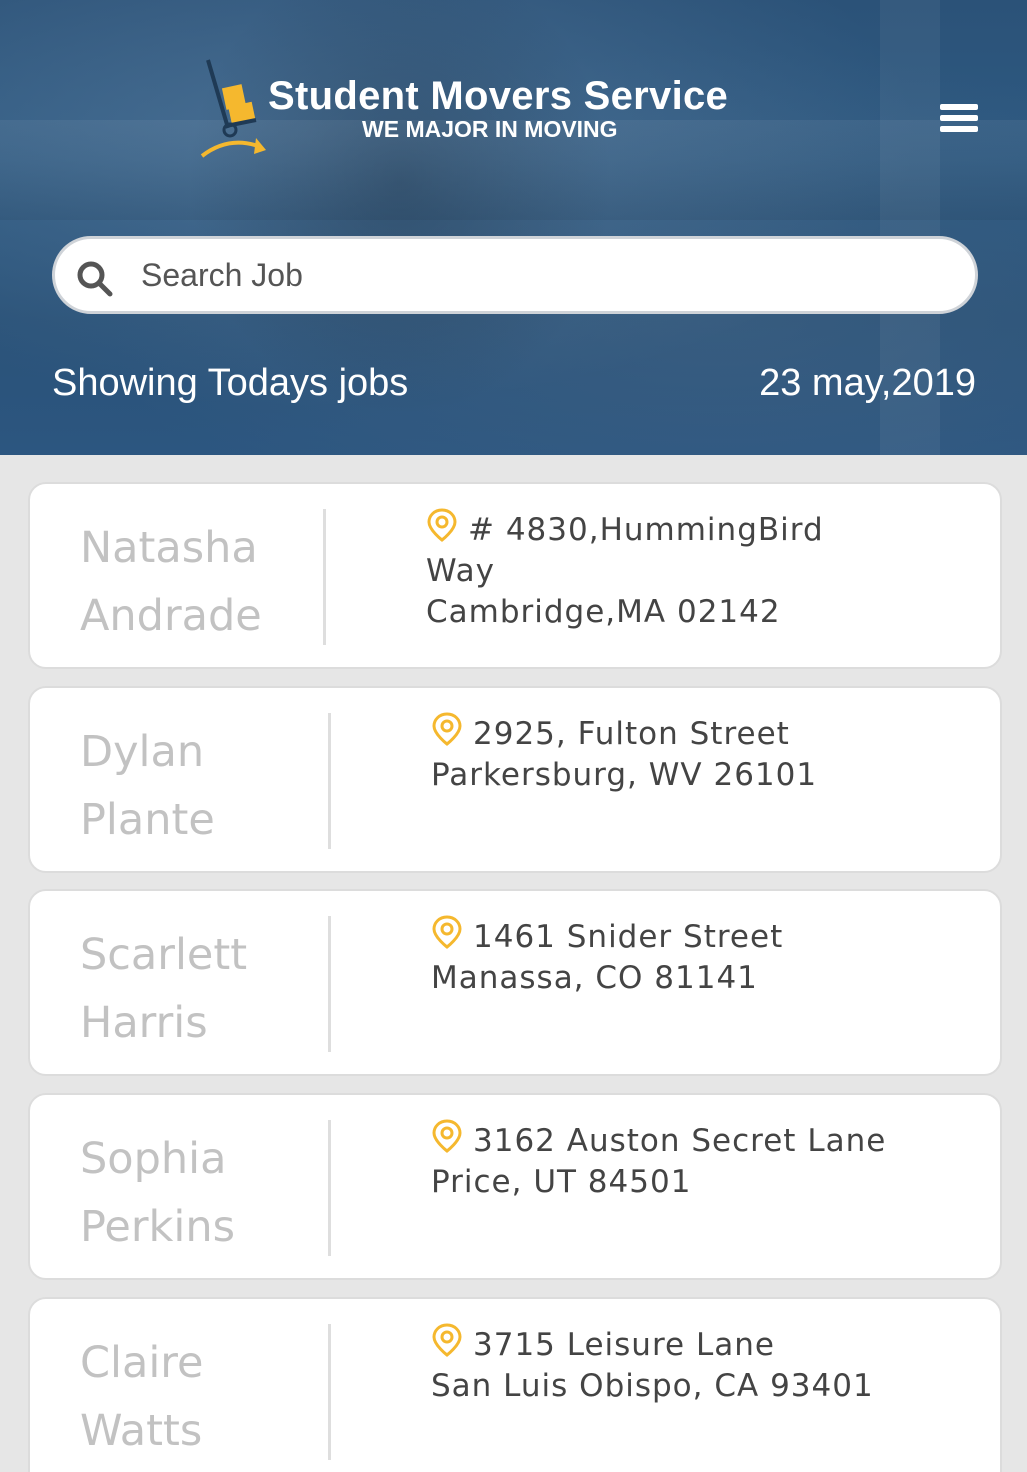 The width and height of the screenshot is (1027, 1472). What do you see at coordinates (153, 1159) in the screenshot?
I see `customer-first-name: Sophia` at bounding box center [153, 1159].